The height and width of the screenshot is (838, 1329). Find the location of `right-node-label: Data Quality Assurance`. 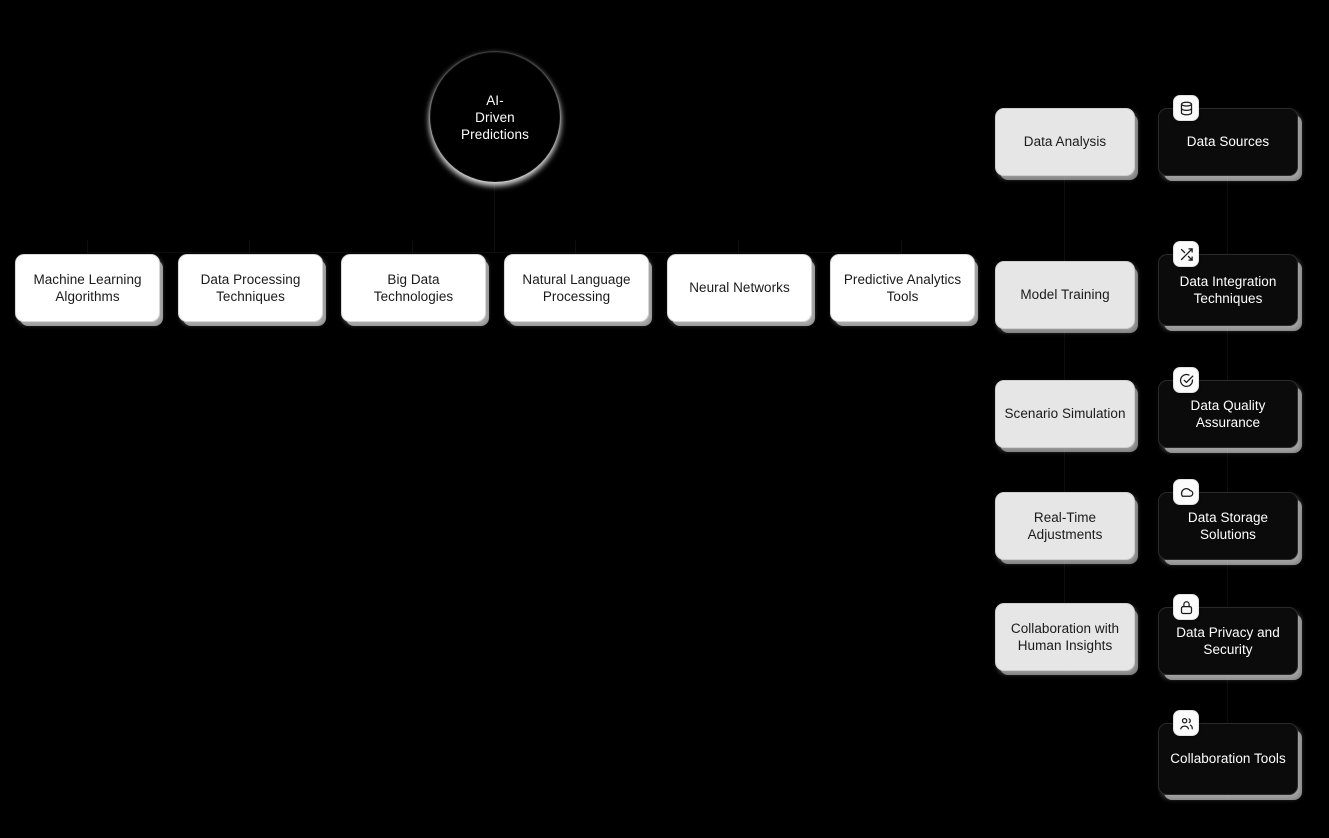

right-node-label: Data Quality Assurance is located at coordinates (1228, 414).